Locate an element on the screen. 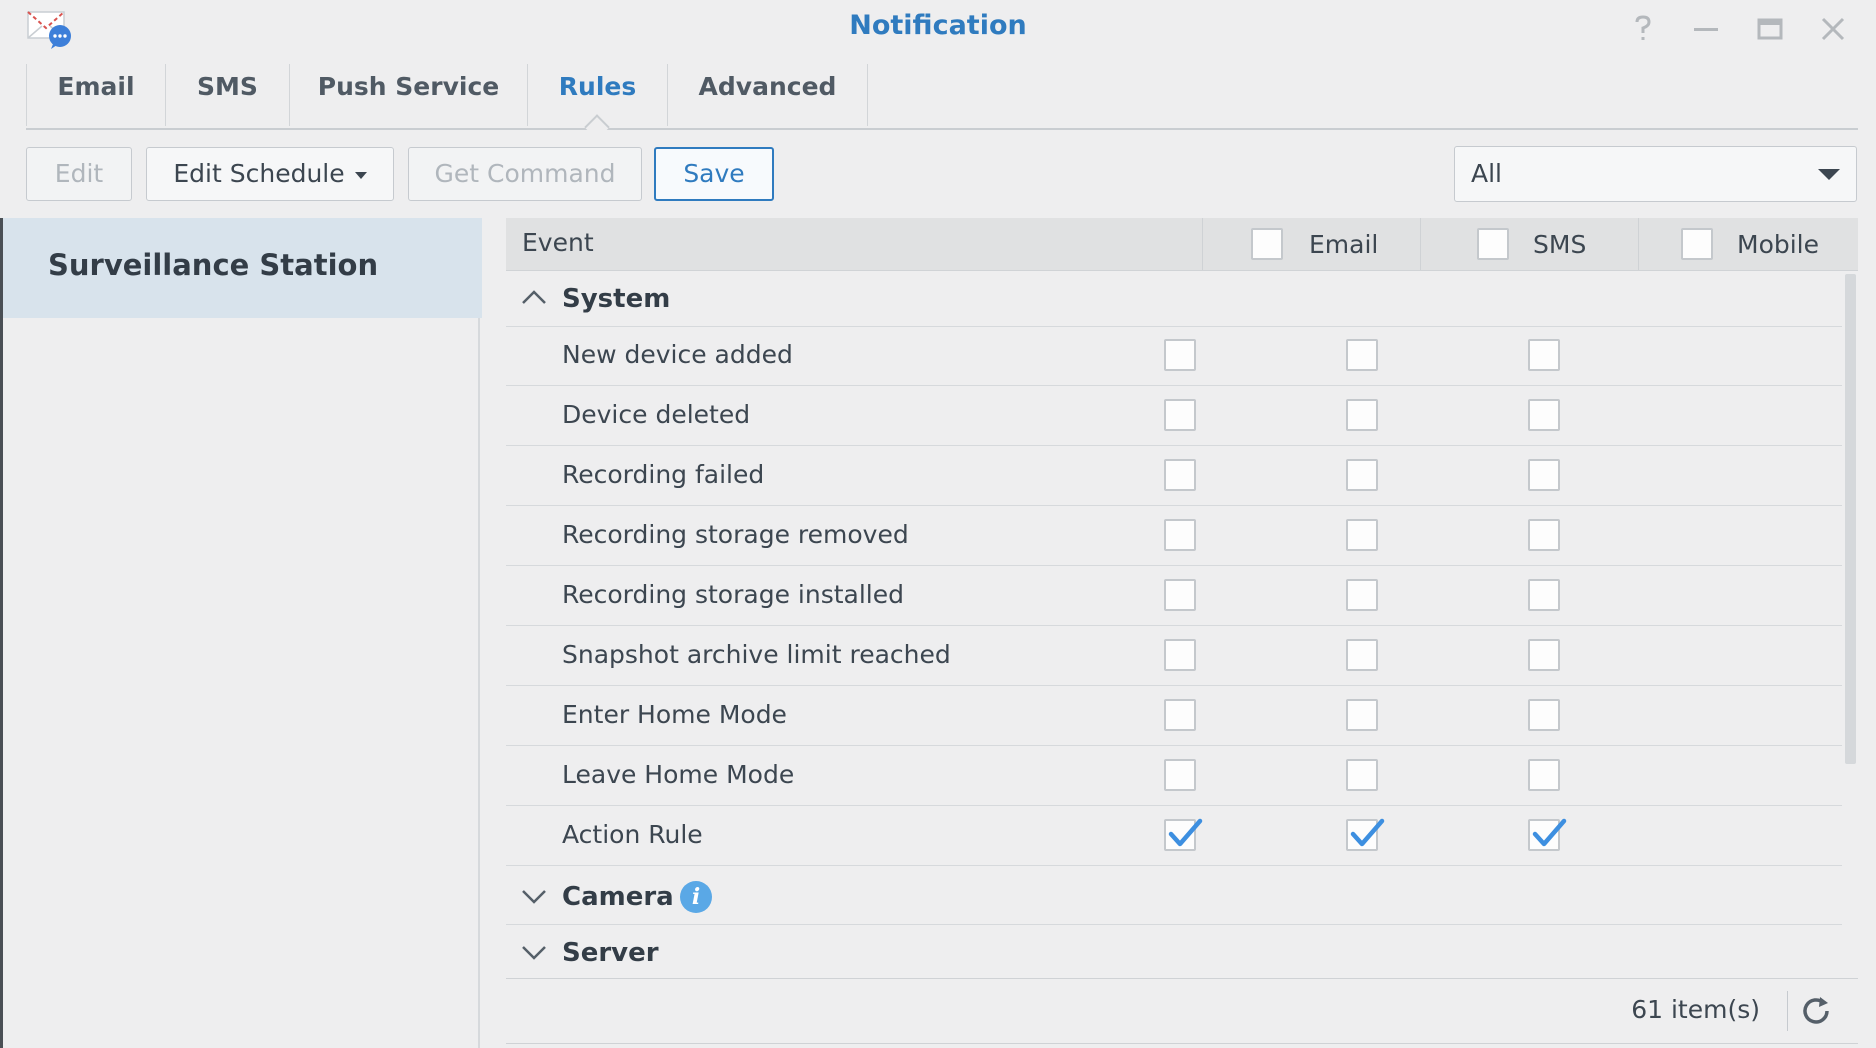 This screenshot has height=1048, width=1876. edit-schedule-button: Edit Schedule is located at coordinates (270, 174).